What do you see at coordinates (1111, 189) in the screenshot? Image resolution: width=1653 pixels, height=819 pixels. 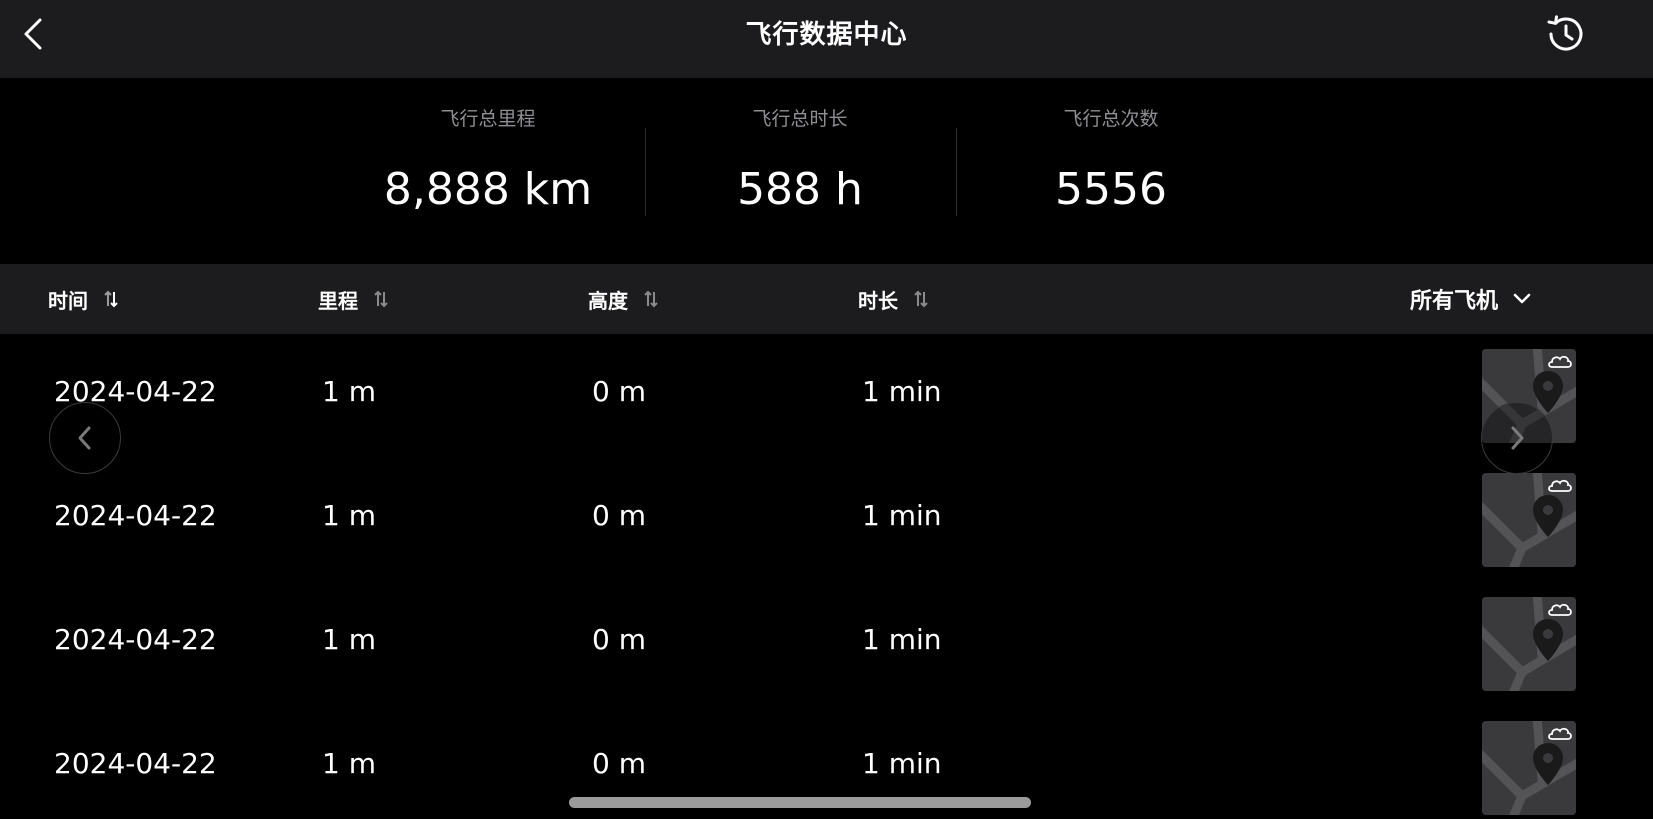 I see `total-count-value: 5556` at bounding box center [1111, 189].